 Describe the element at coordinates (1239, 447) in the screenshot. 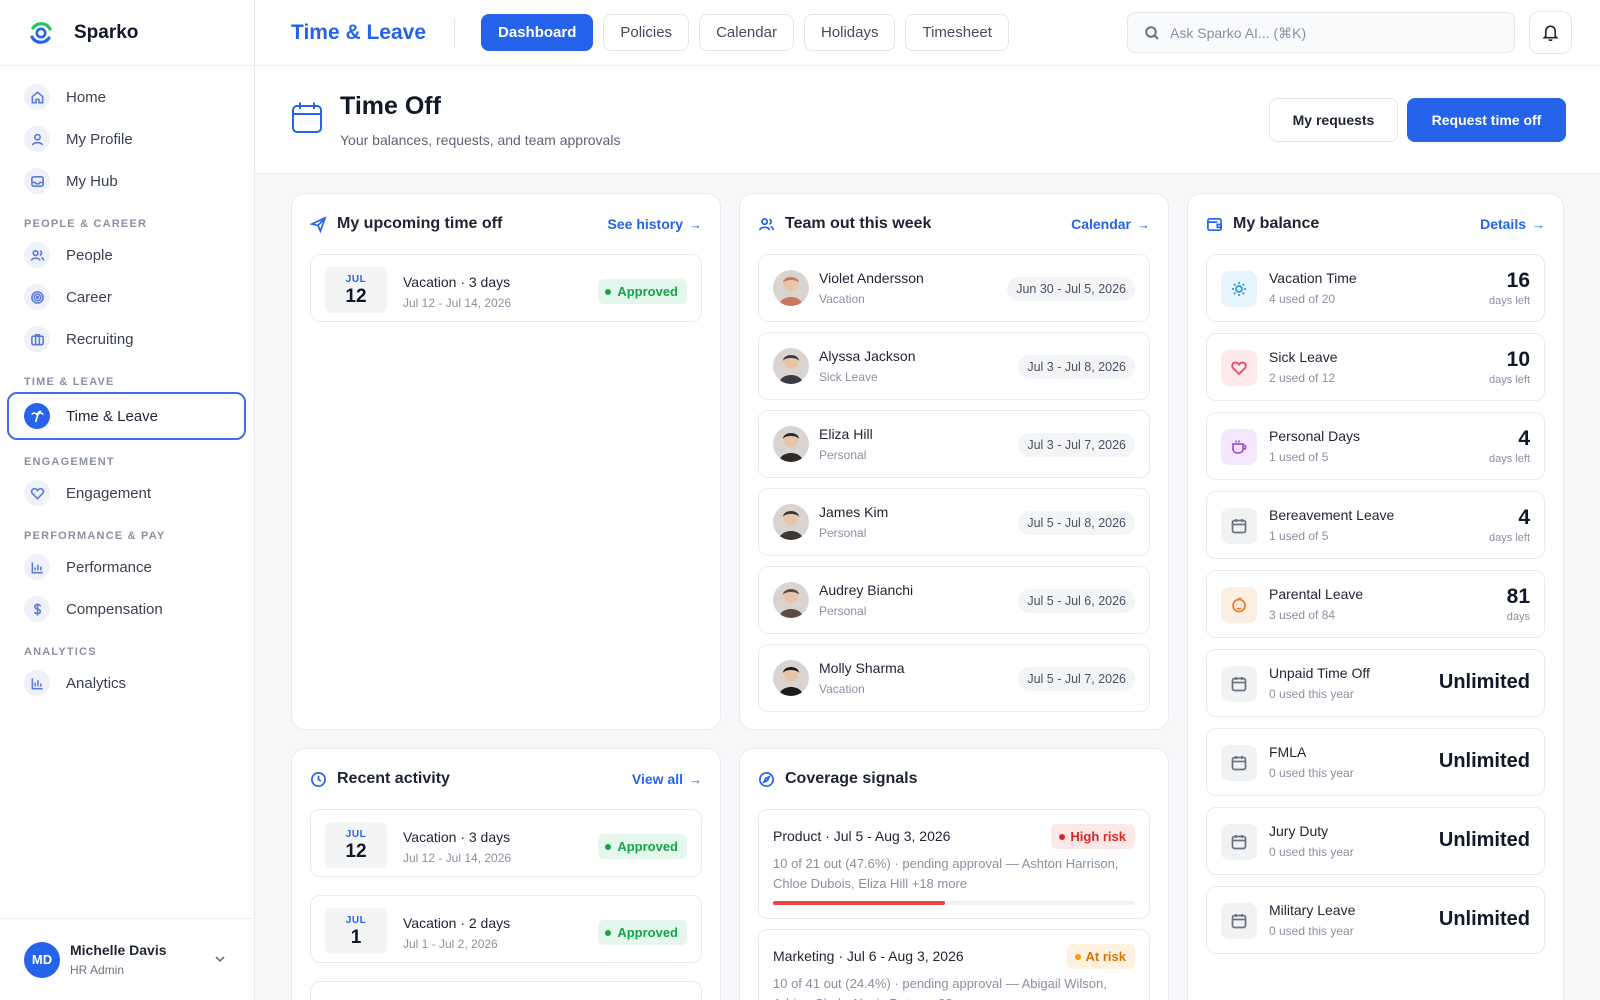

I see `coffee-icon` at that location.